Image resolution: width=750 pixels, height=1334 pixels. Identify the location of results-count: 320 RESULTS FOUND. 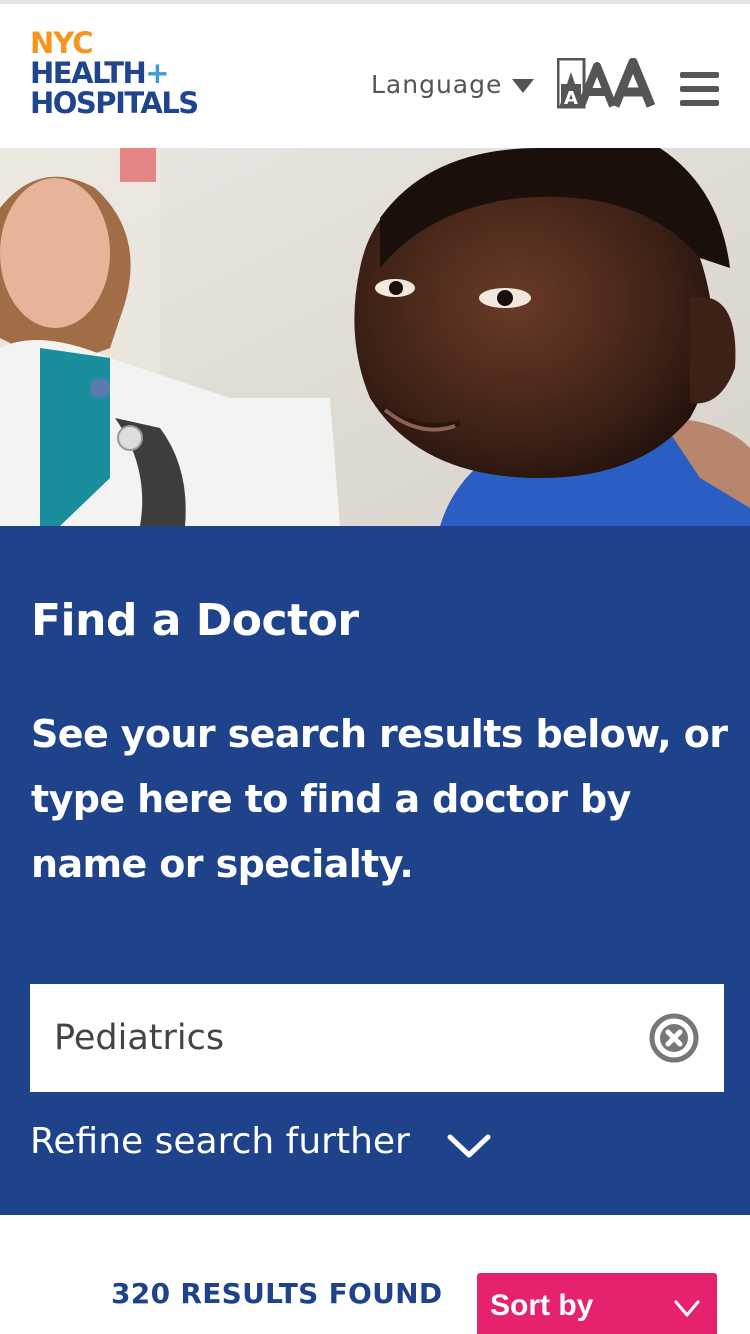
(277, 1293).